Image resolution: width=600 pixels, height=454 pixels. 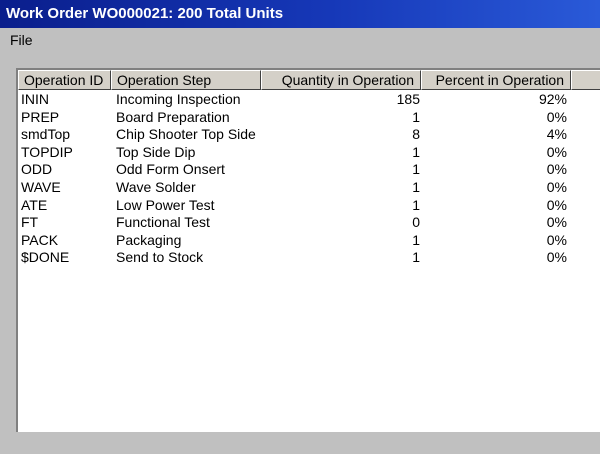 I want to click on percent-cell: 92%, so click(x=552, y=99).